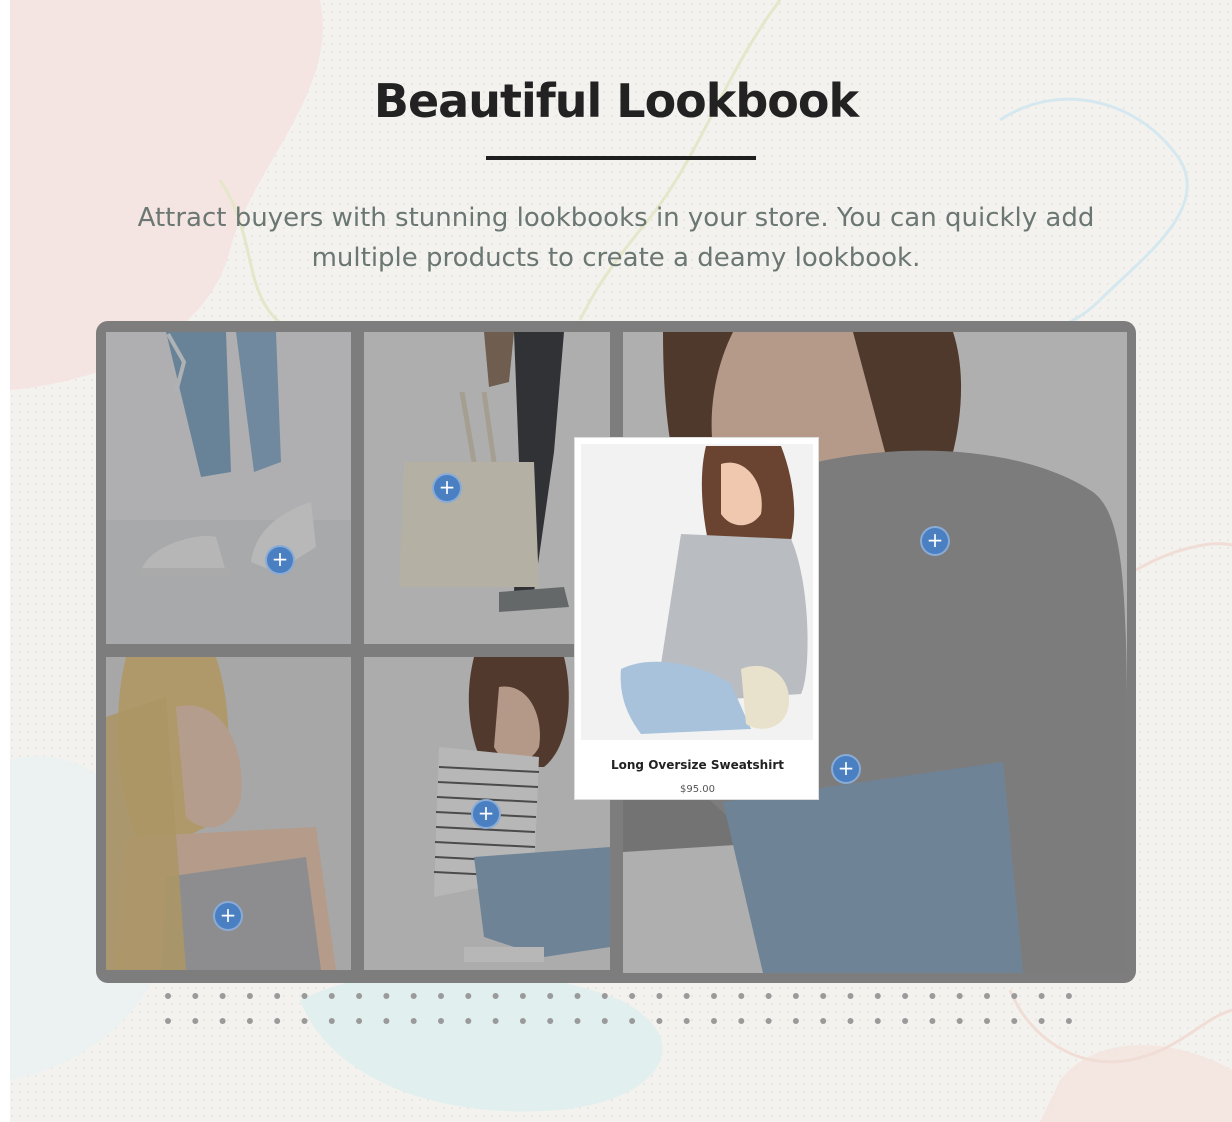 This screenshot has height=1122, width=1232. What do you see at coordinates (935, 541) in the screenshot?
I see `hotspot-sweatshirt: +` at bounding box center [935, 541].